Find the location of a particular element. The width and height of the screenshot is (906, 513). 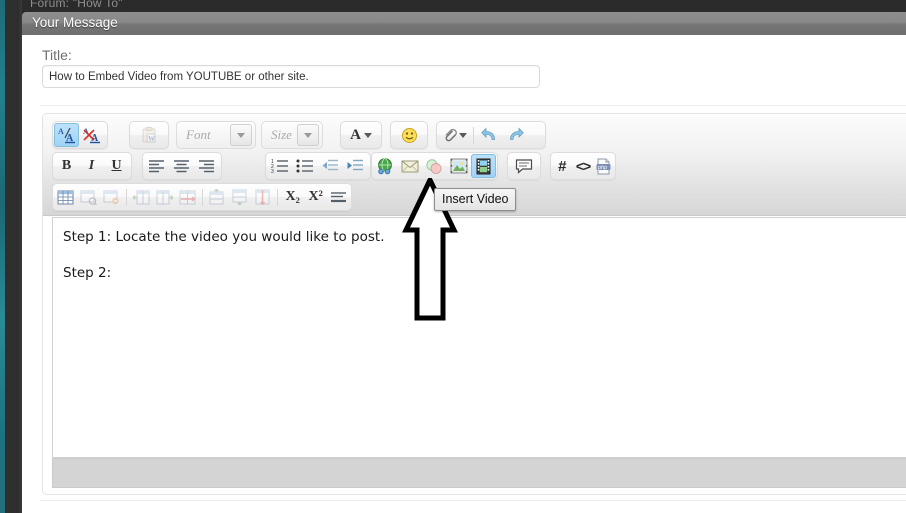

smiley-icon is located at coordinates (409, 135).